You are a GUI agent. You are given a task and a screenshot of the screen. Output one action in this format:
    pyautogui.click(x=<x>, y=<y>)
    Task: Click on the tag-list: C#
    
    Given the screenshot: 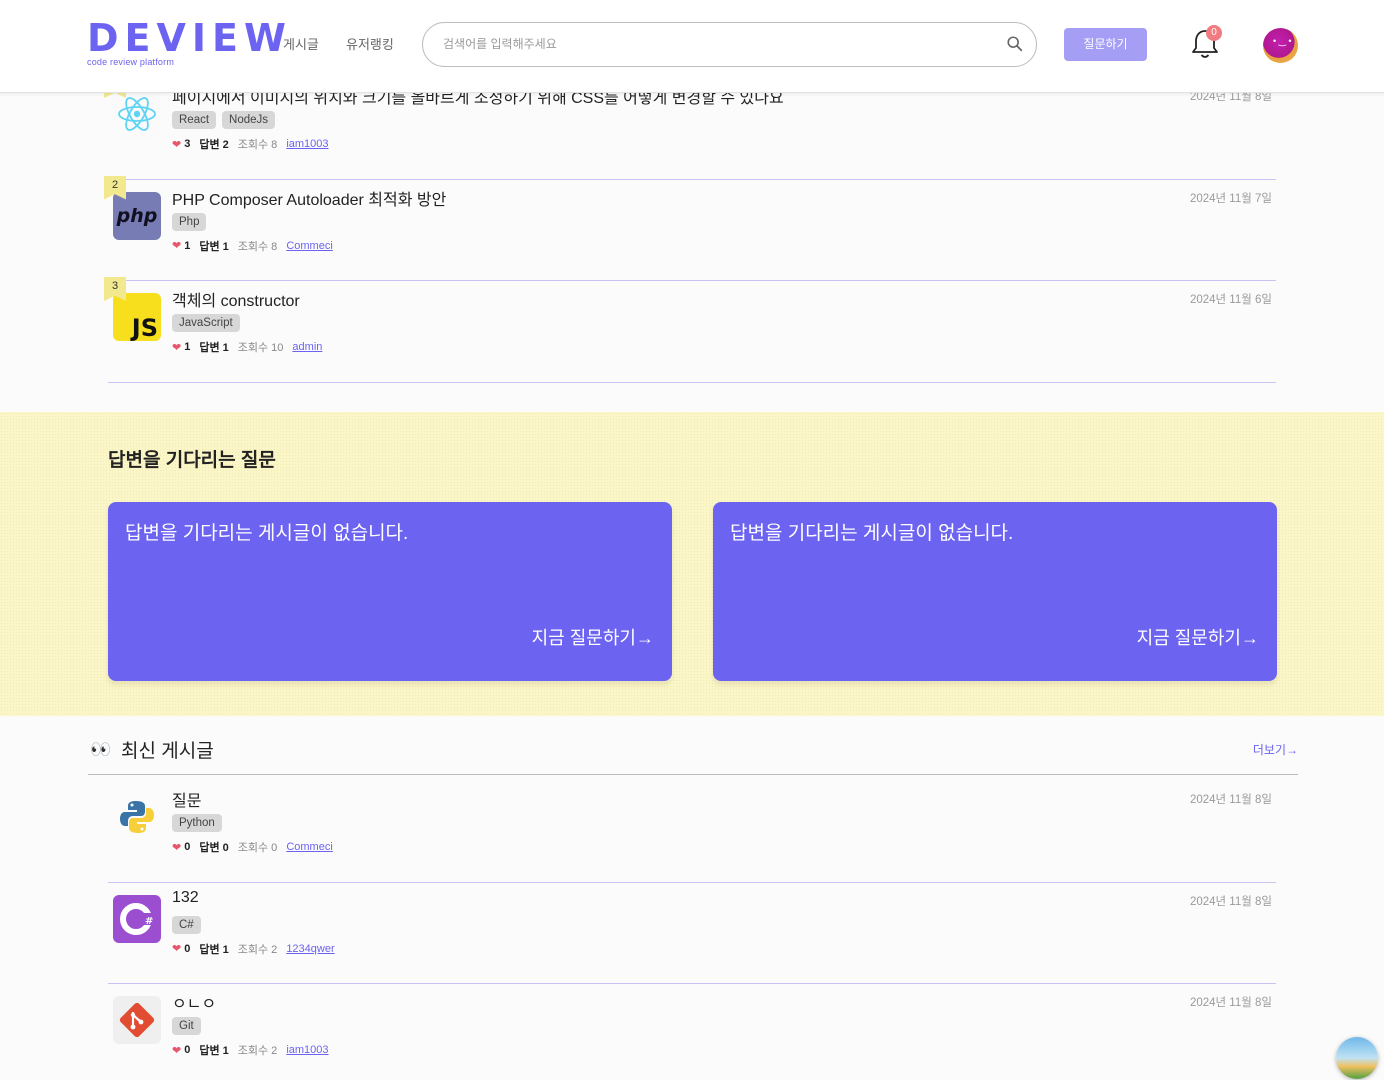 What is the action you would take?
    pyautogui.click(x=186, y=924)
    